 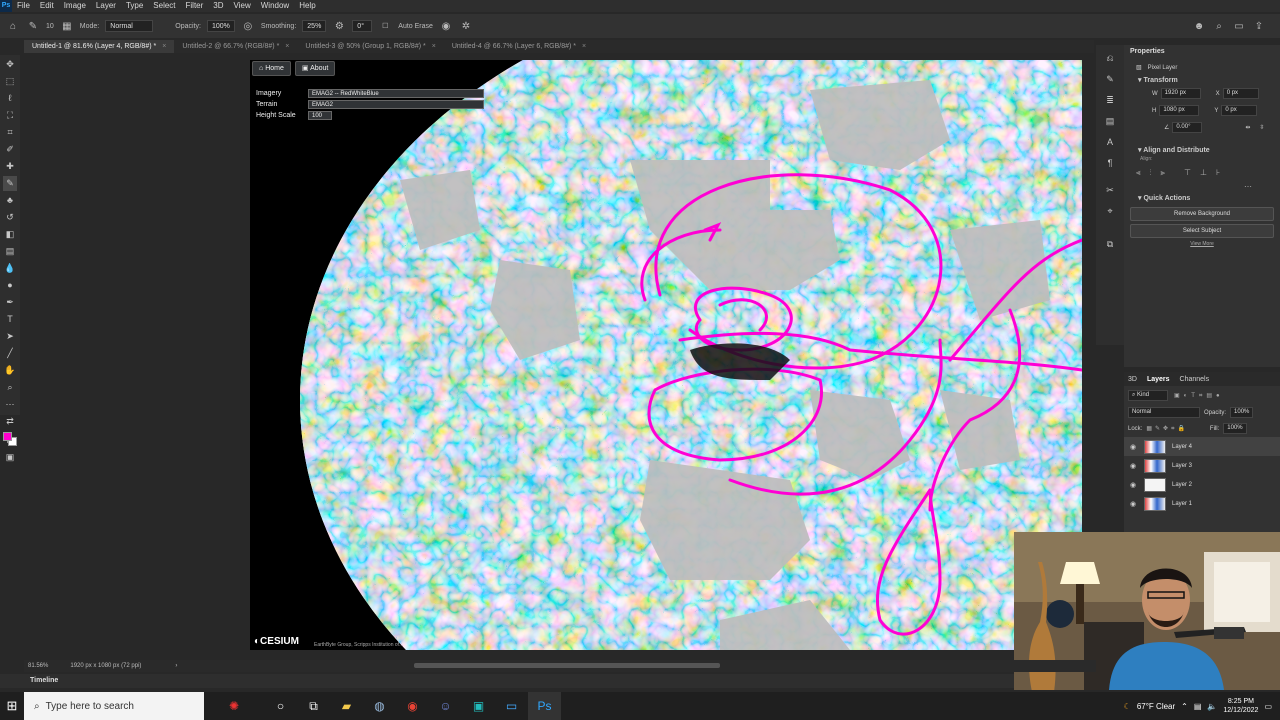 I want to click on blend-mode-select: Normal, so click(x=1164, y=412).